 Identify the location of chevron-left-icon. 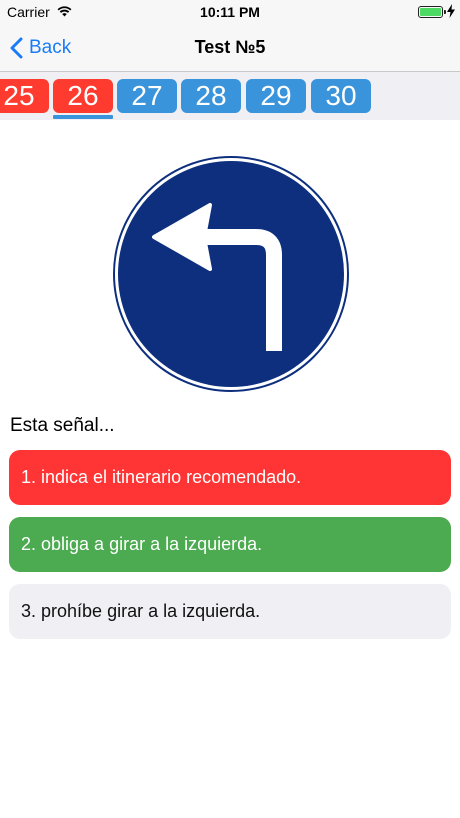
(16, 48).